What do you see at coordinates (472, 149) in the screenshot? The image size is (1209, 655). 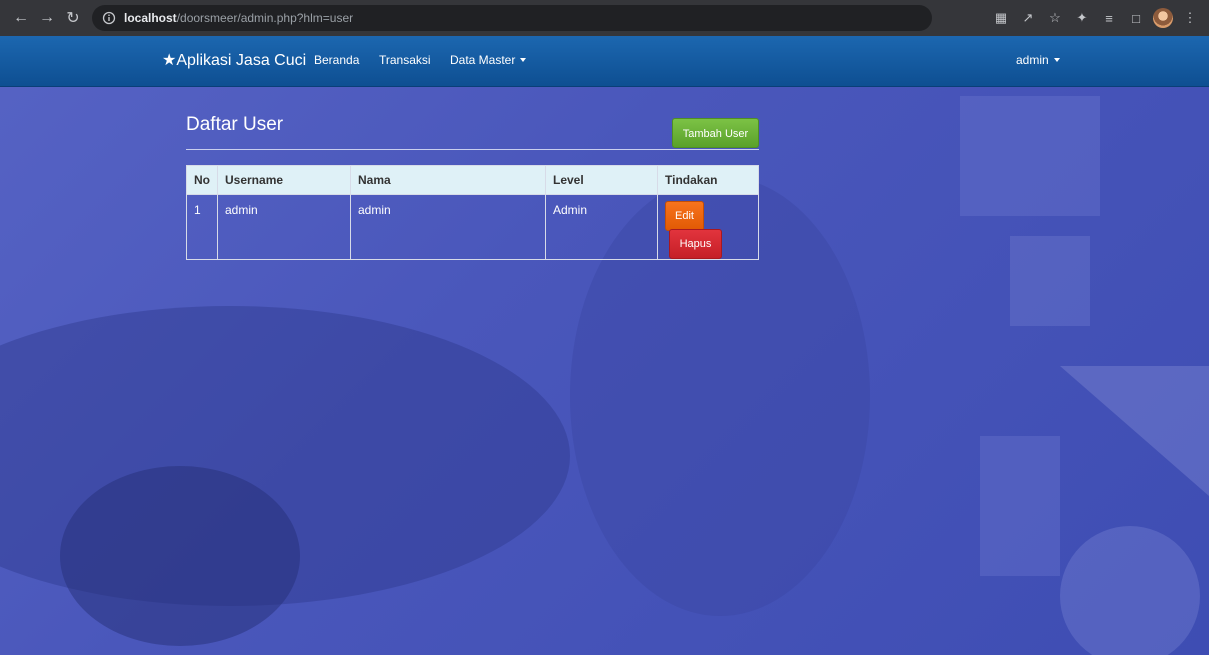 I see `divider` at bounding box center [472, 149].